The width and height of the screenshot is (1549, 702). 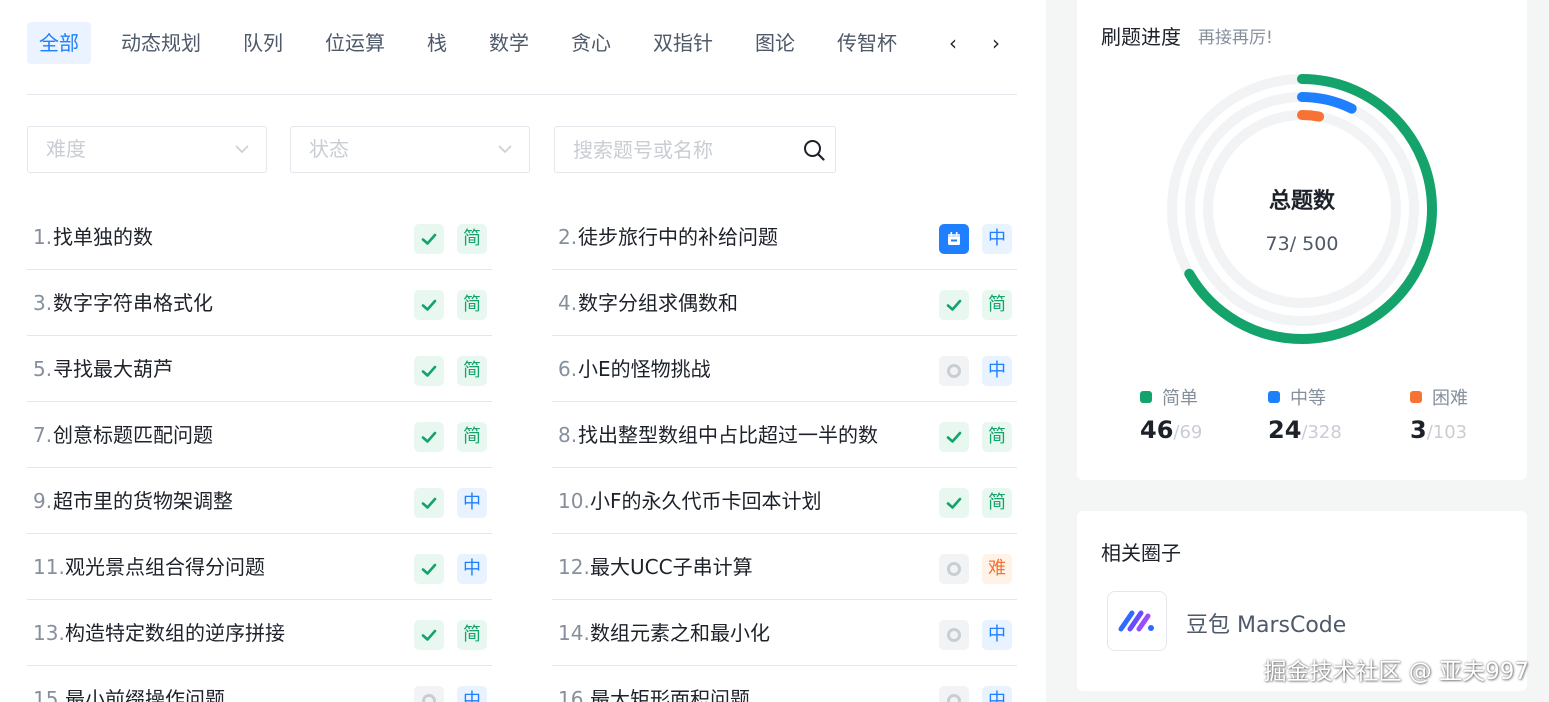 What do you see at coordinates (678, 237) in the screenshot?
I see `problem-title: 徒步旅行中的补给问题` at bounding box center [678, 237].